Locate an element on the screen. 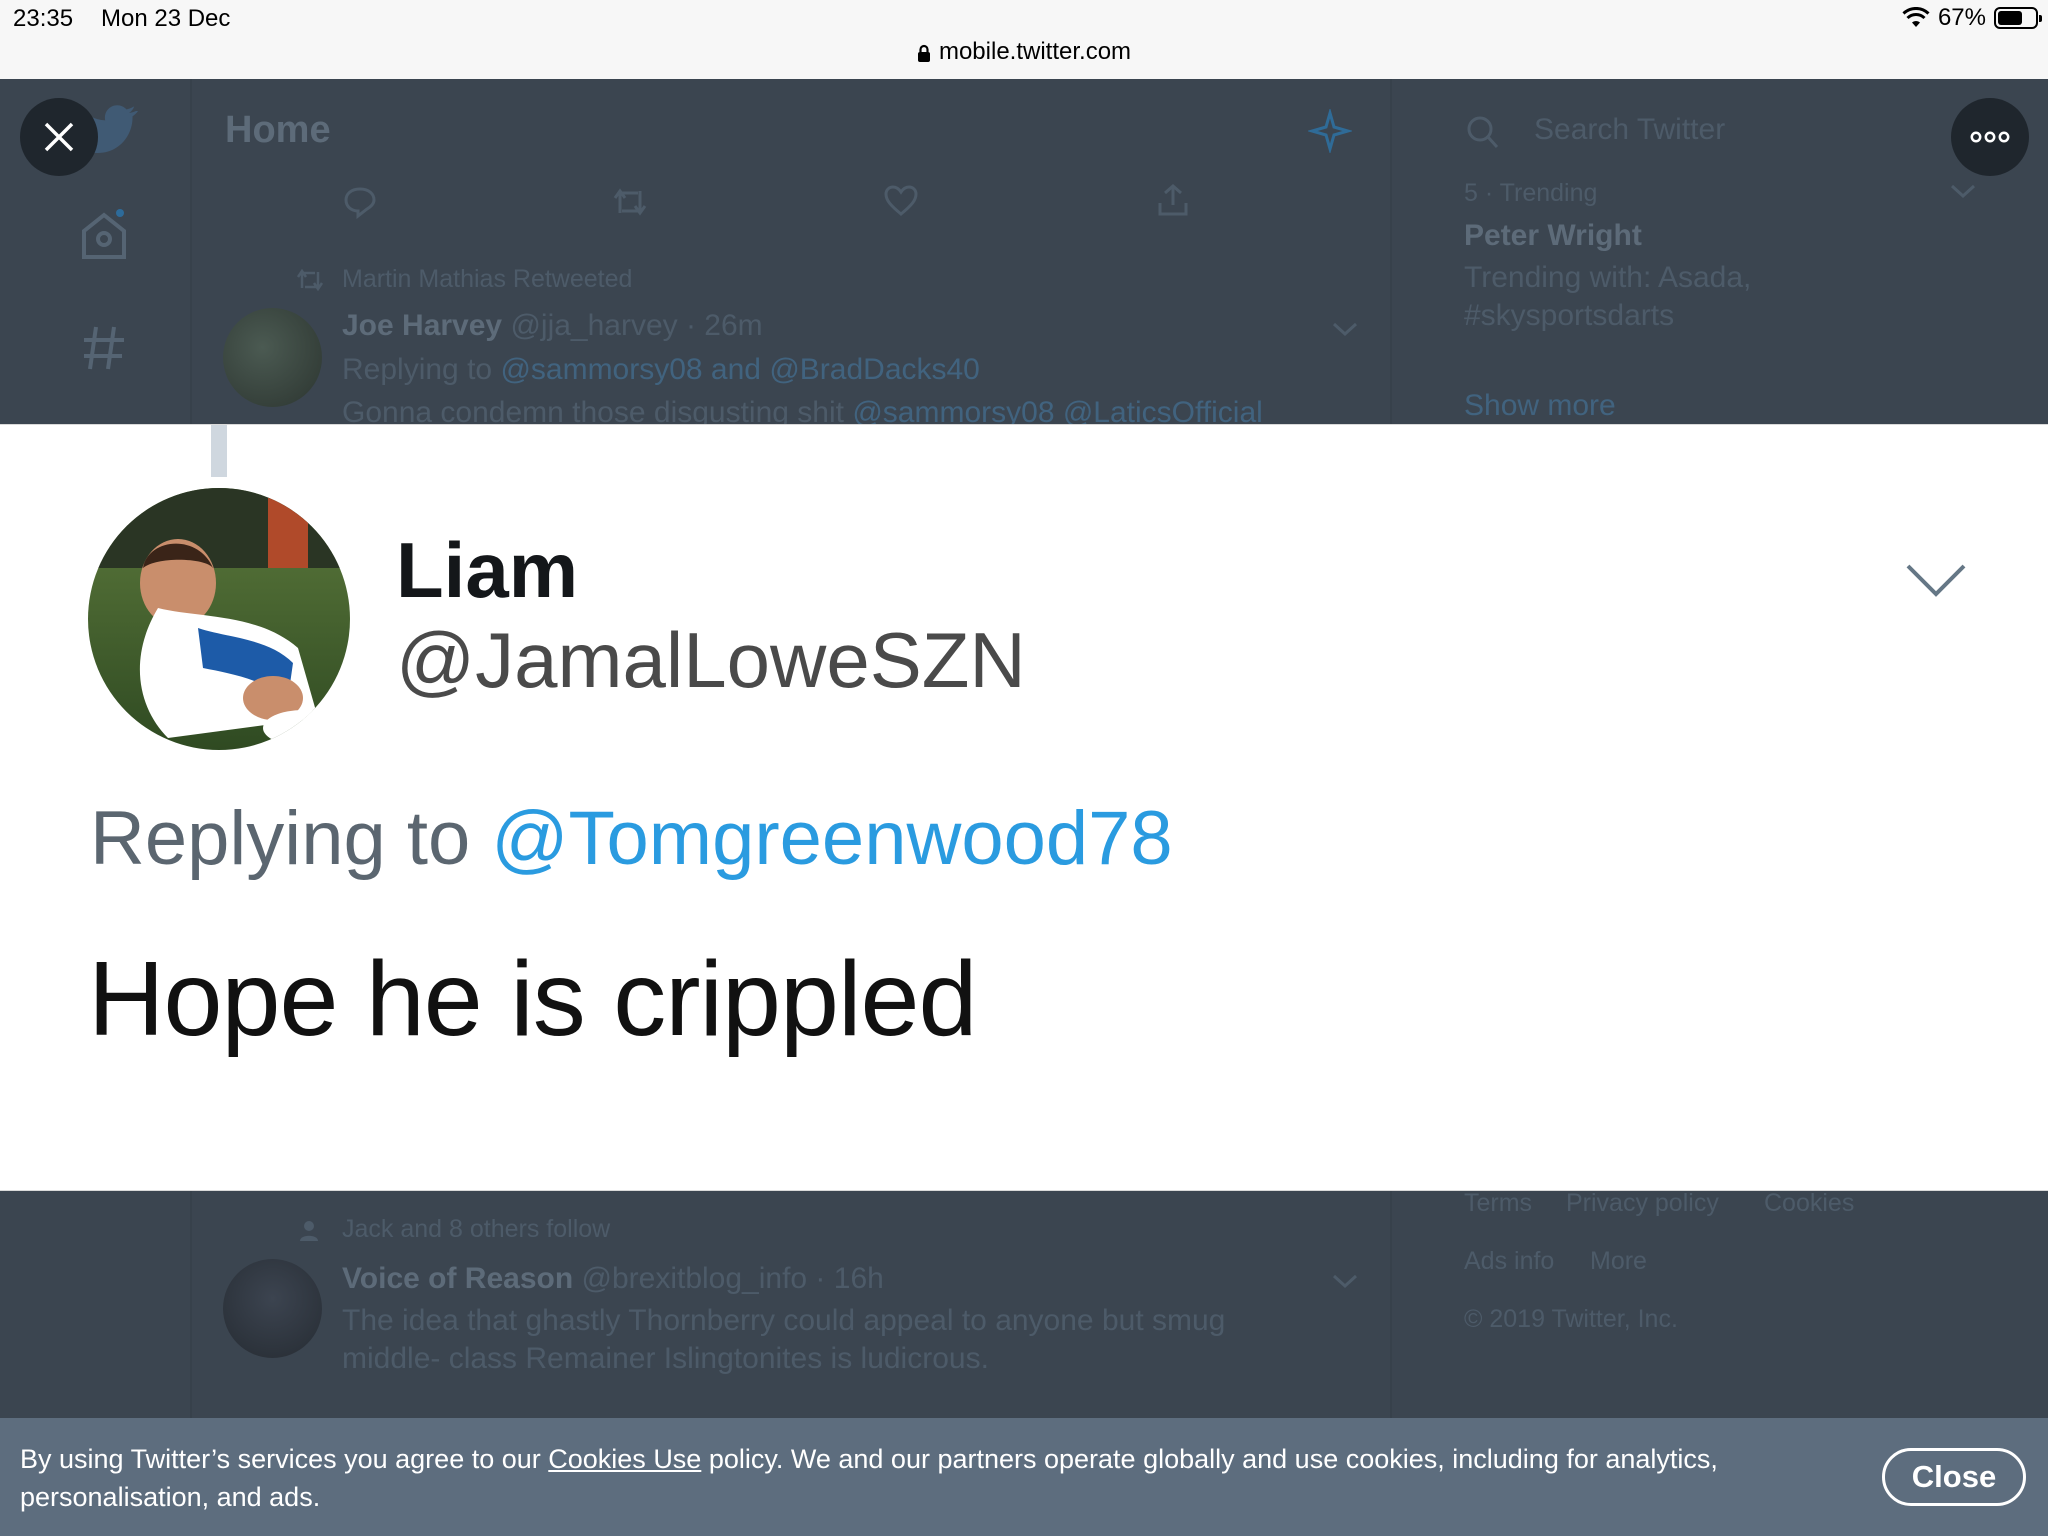  tweet-handle-time: @jja_harvey · 26m is located at coordinates (636, 325).